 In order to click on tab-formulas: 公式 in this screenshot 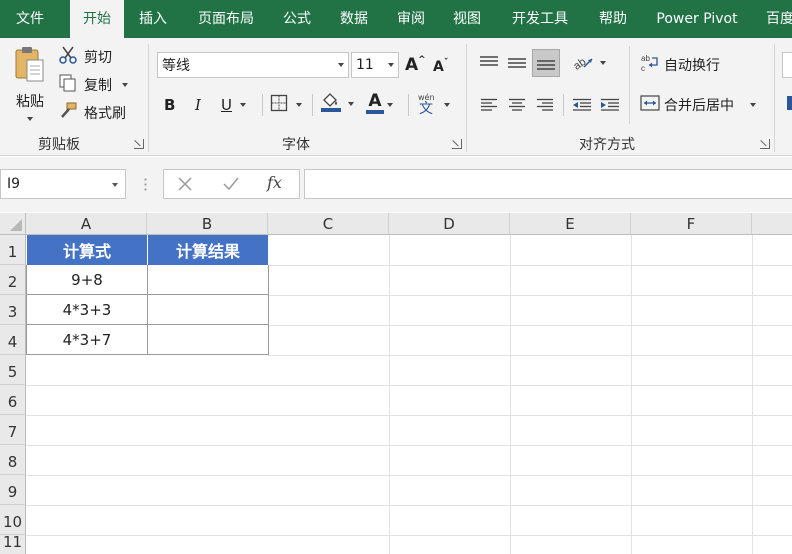, I will do `click(297, 19)`.